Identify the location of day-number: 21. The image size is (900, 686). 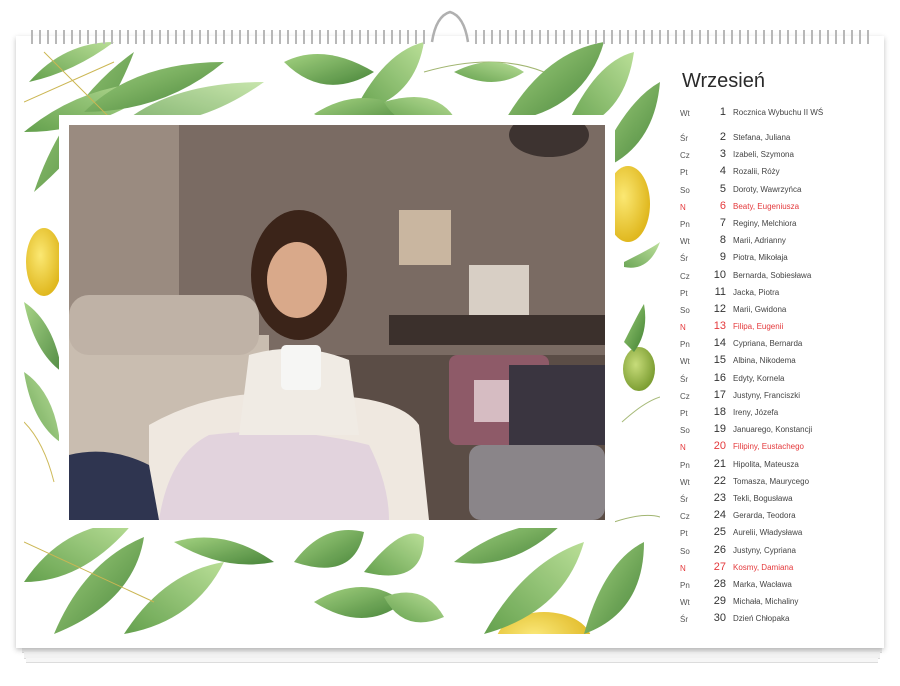
(719, 463).